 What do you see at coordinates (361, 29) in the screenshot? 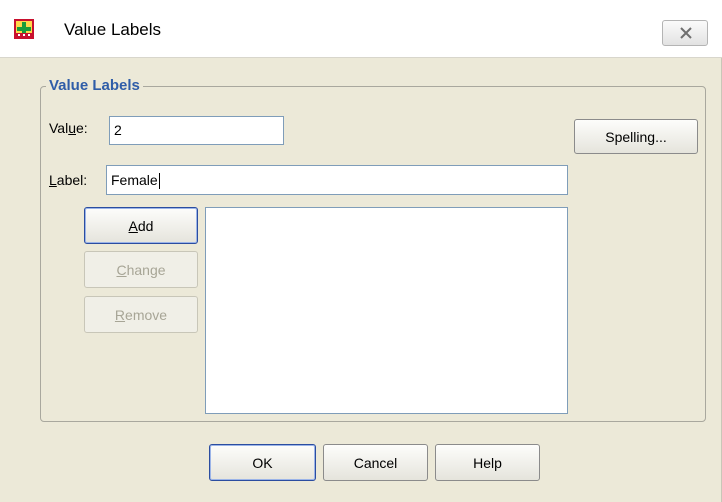
I see `title-bar: Value Labels` at bounding box center [361, 29].